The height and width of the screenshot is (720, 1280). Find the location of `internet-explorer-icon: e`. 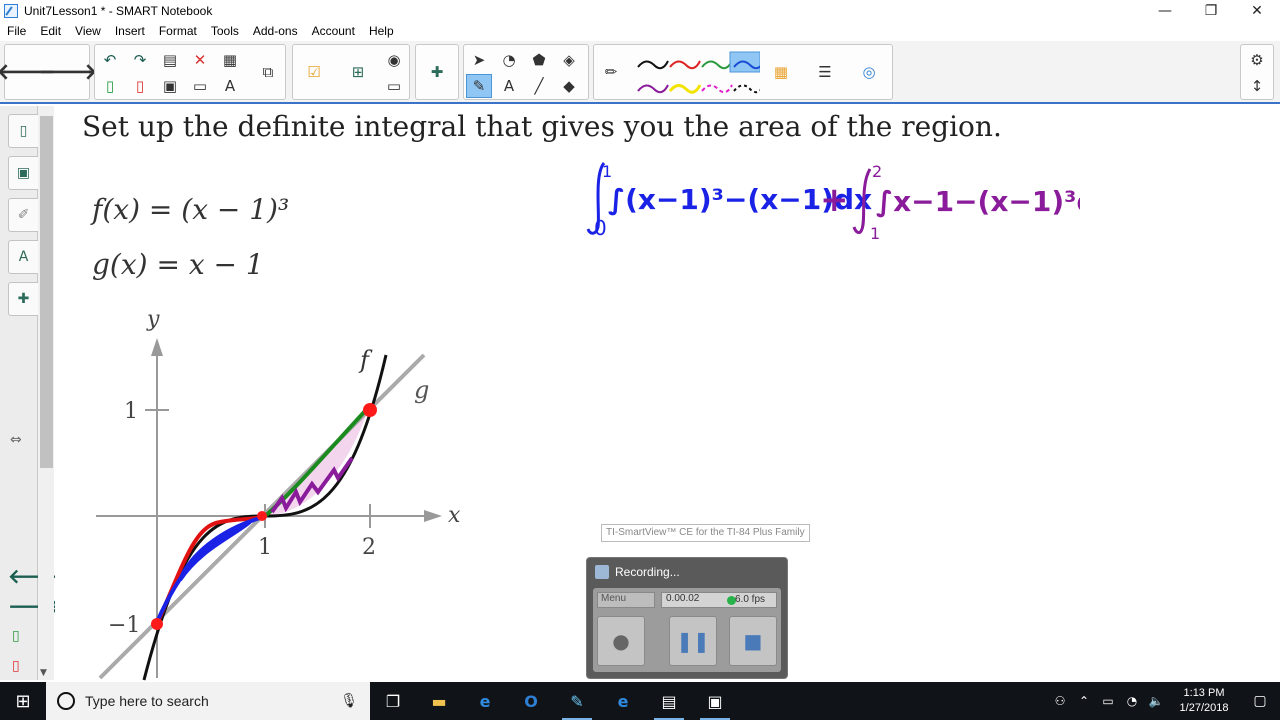

internet-explorer-icon: e is located at coordinates (623, 701).